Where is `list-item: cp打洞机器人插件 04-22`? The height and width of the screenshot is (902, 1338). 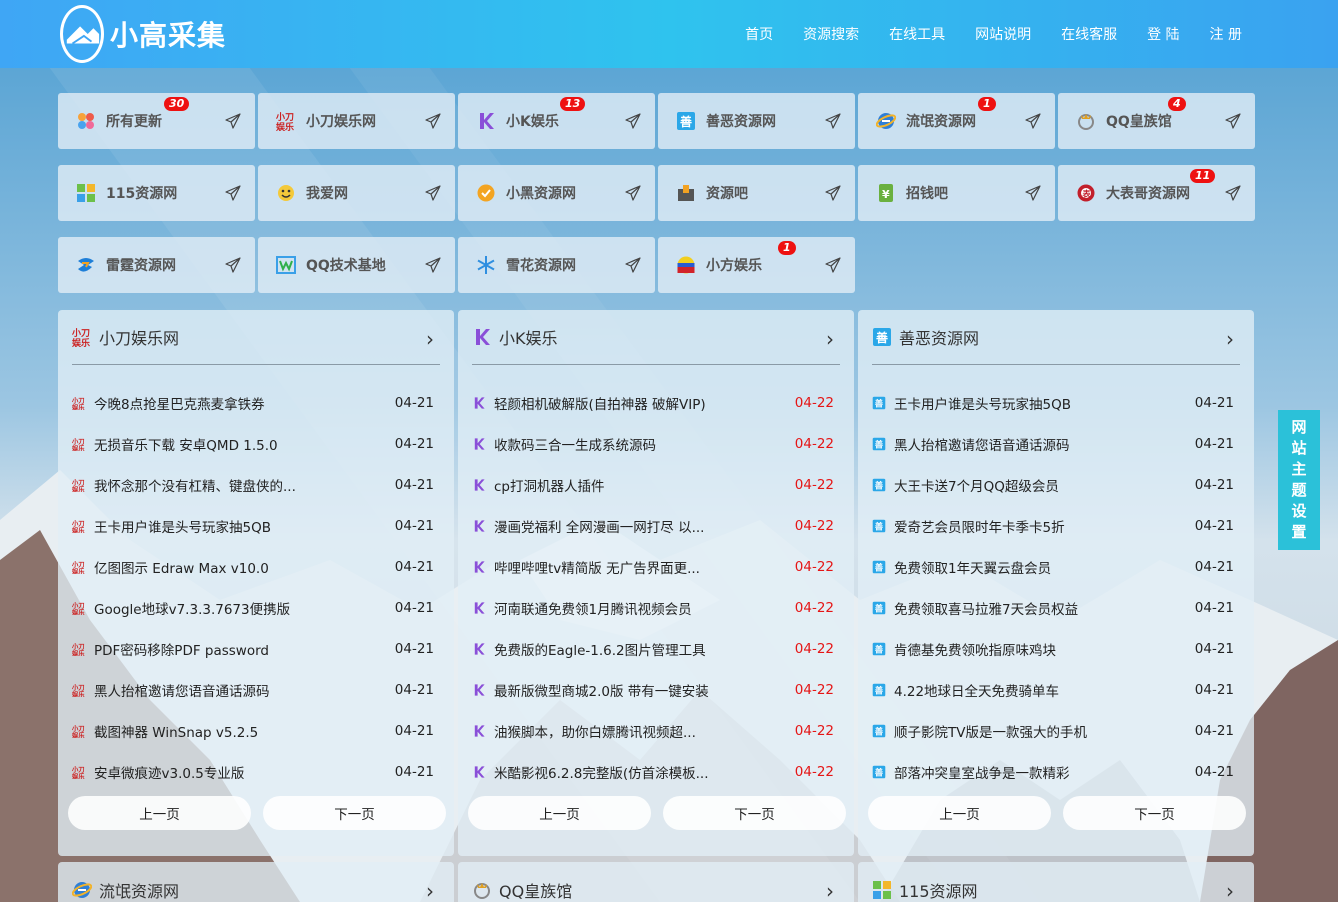
list-item: cp打洞机器人插件 04-22 is located at coordinates (653, 484).